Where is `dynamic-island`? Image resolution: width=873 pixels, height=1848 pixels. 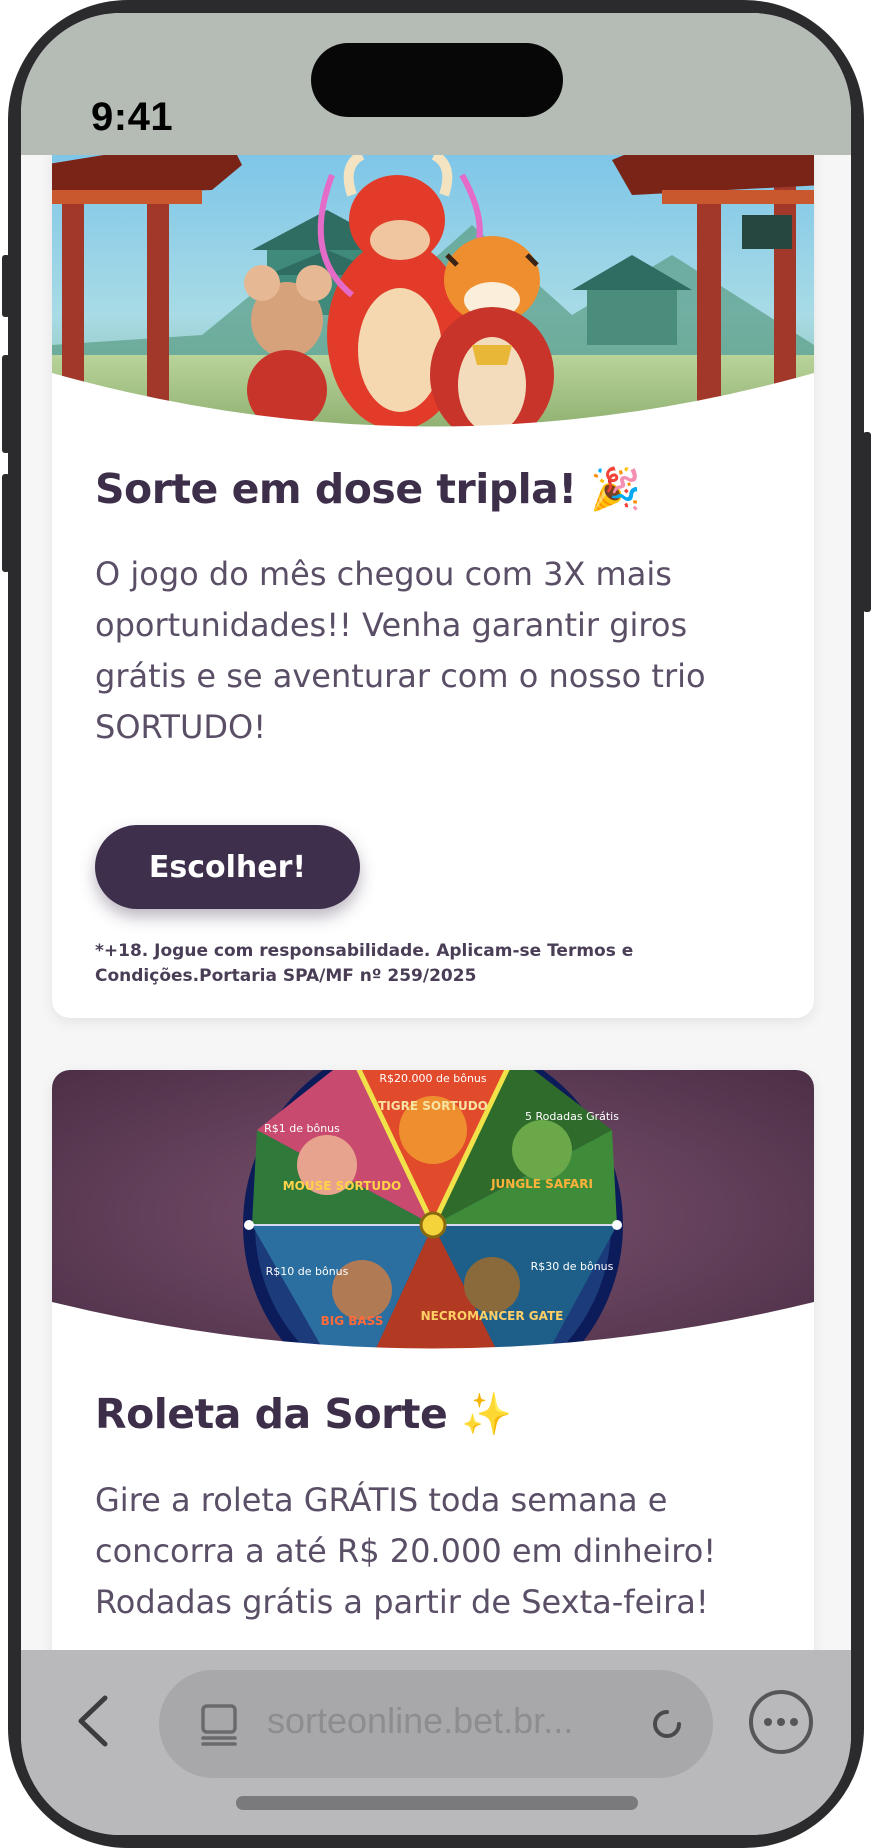
dynamic-island is located at coordinates (437, 80).